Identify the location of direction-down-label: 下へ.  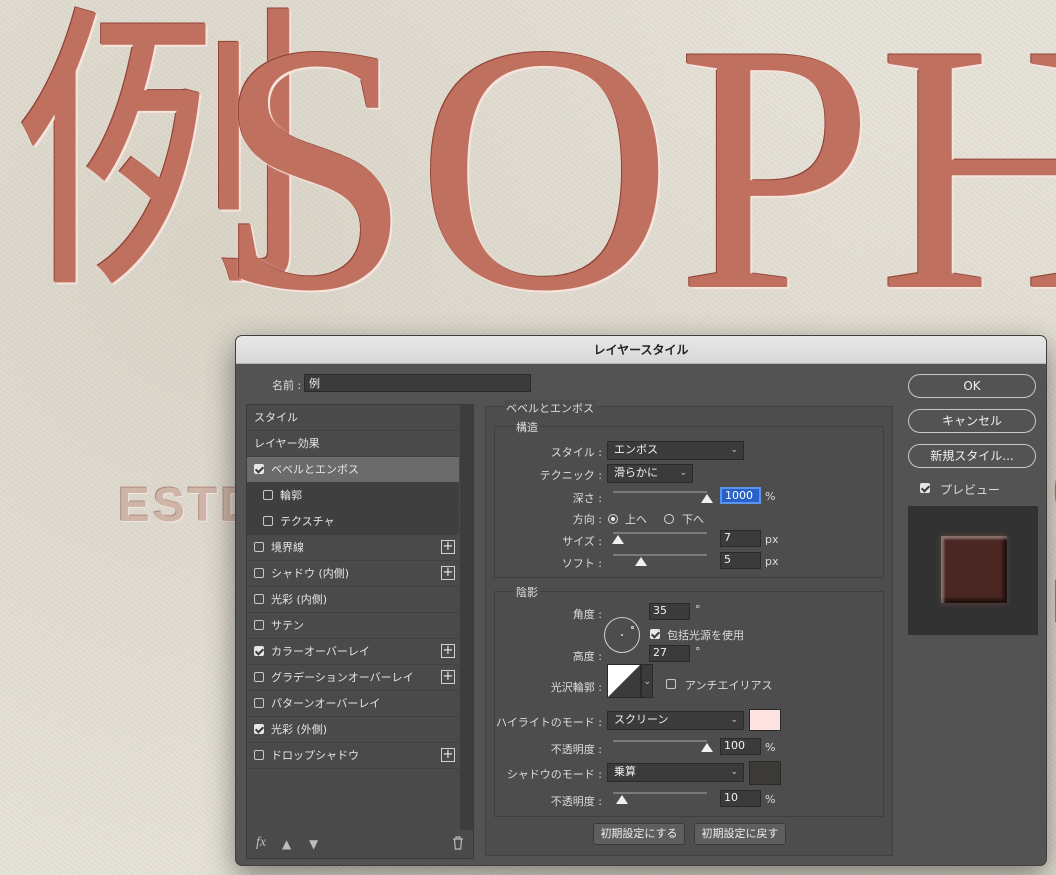
(693, 519).